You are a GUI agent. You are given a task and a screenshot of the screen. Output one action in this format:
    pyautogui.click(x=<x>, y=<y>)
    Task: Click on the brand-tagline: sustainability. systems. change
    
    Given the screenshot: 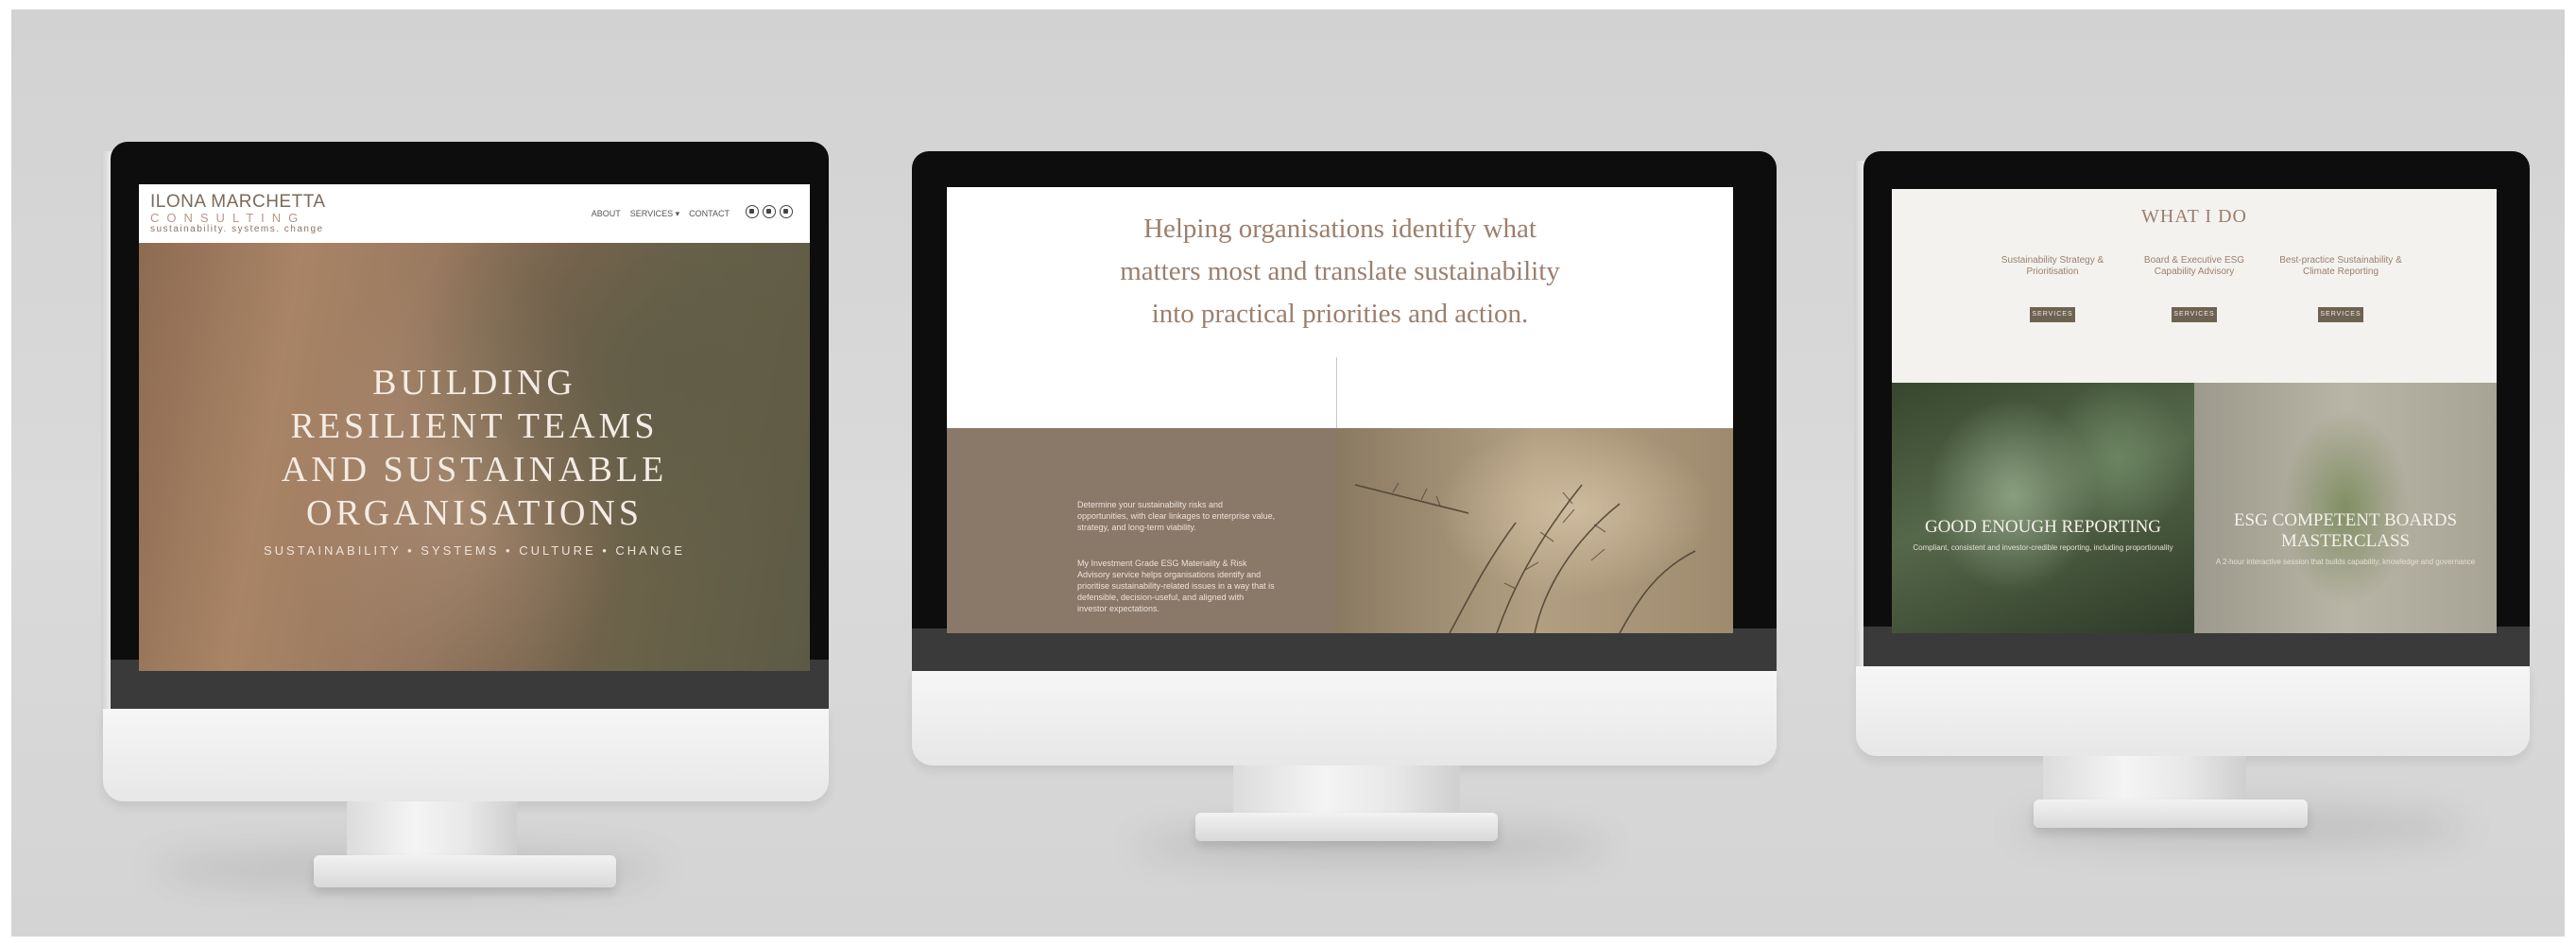 What is the action you would take?
    pyautogui.click(x=237, y=229)
    